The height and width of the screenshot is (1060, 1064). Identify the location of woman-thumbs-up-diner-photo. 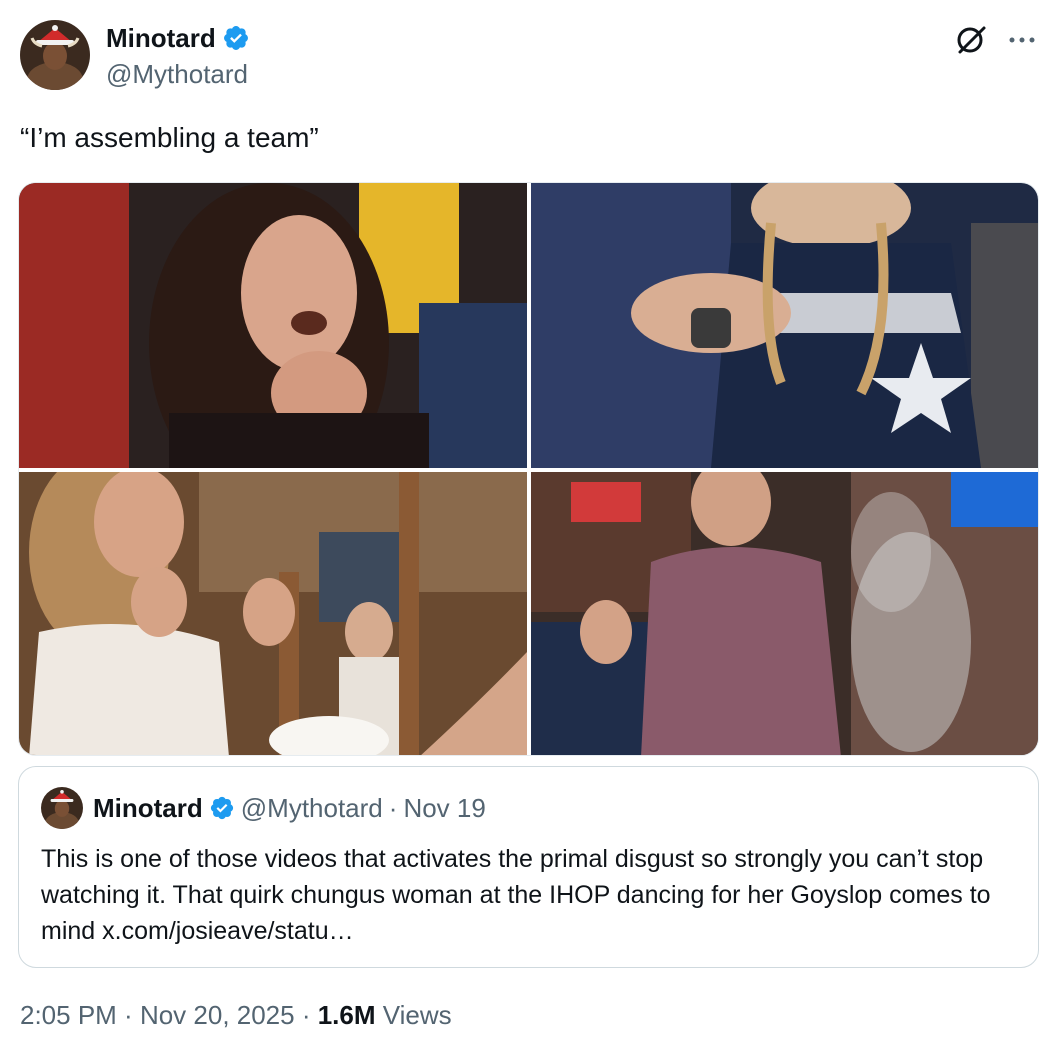
(273, 613).